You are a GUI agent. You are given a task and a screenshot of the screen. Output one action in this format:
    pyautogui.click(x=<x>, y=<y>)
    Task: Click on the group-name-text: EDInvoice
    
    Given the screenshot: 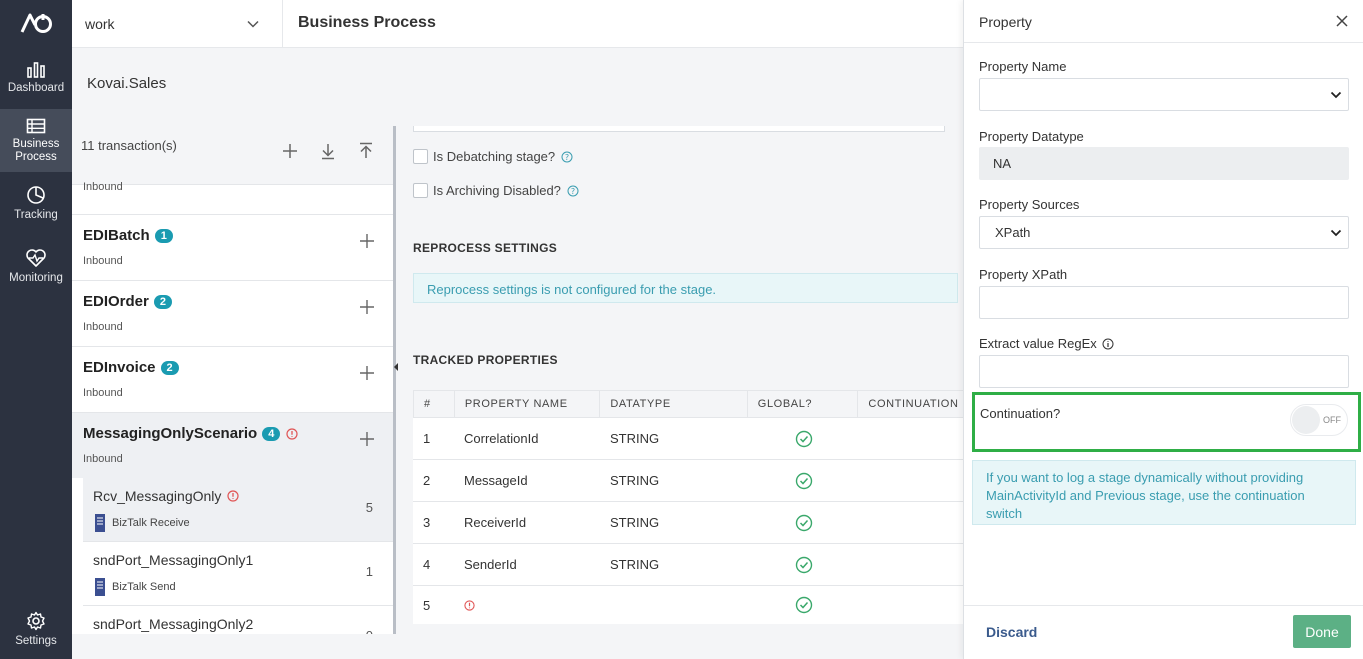 What is the action you would take?
    pyautogui.click(x=119, y=367)
    